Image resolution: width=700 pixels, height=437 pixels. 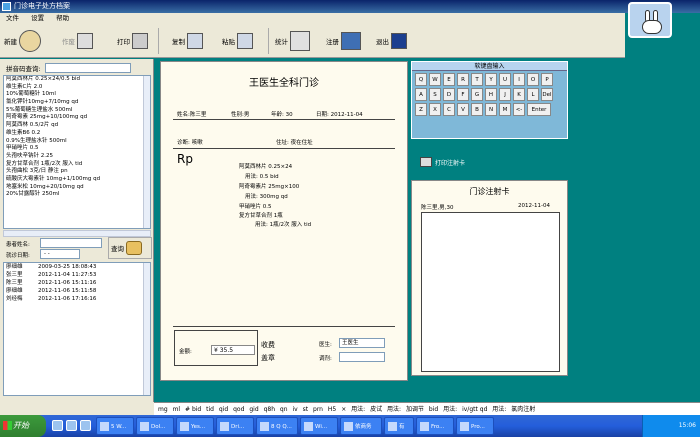 I want to click on drug-list-scrollbar, so click(x=146, y=152).